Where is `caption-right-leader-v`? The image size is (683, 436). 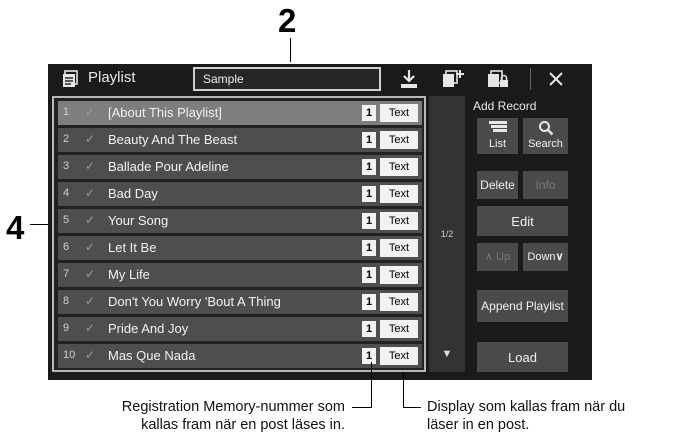 caption-right-leader-v is located at coordinates (403, 390).